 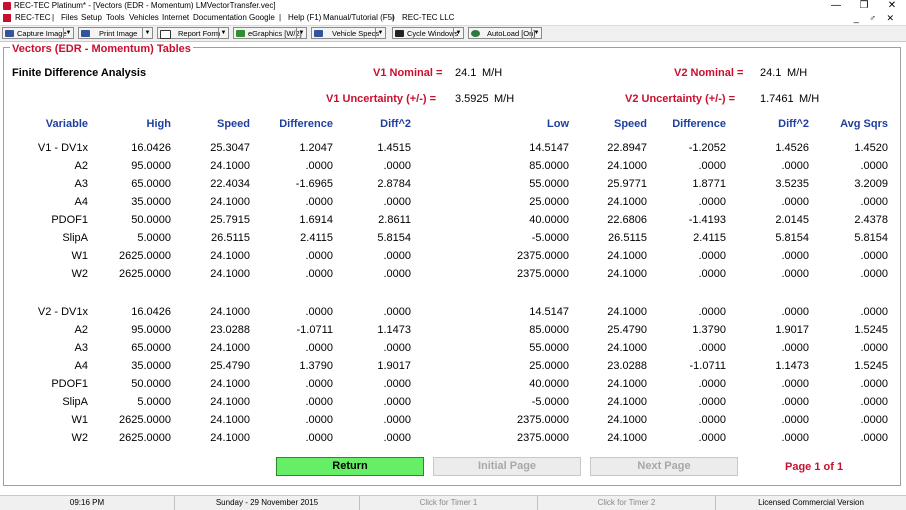 What do you see at coordinates (381, 99) in the screenshot?
I see `v1-uncertainty-label: V1 Uncertainty (+/-) =` at bounding box center [381, 99].